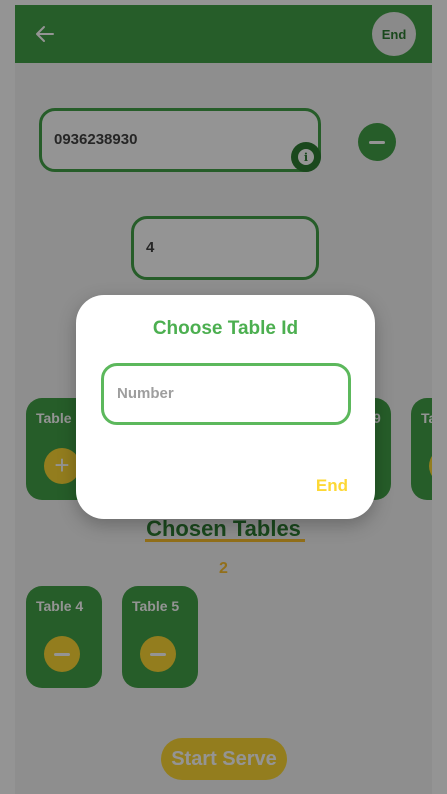 This screenshot has height=794, width=447. Describe the element at coordinates (226, 394) in the screenshot. I see `table-id-input: Number` at that location.